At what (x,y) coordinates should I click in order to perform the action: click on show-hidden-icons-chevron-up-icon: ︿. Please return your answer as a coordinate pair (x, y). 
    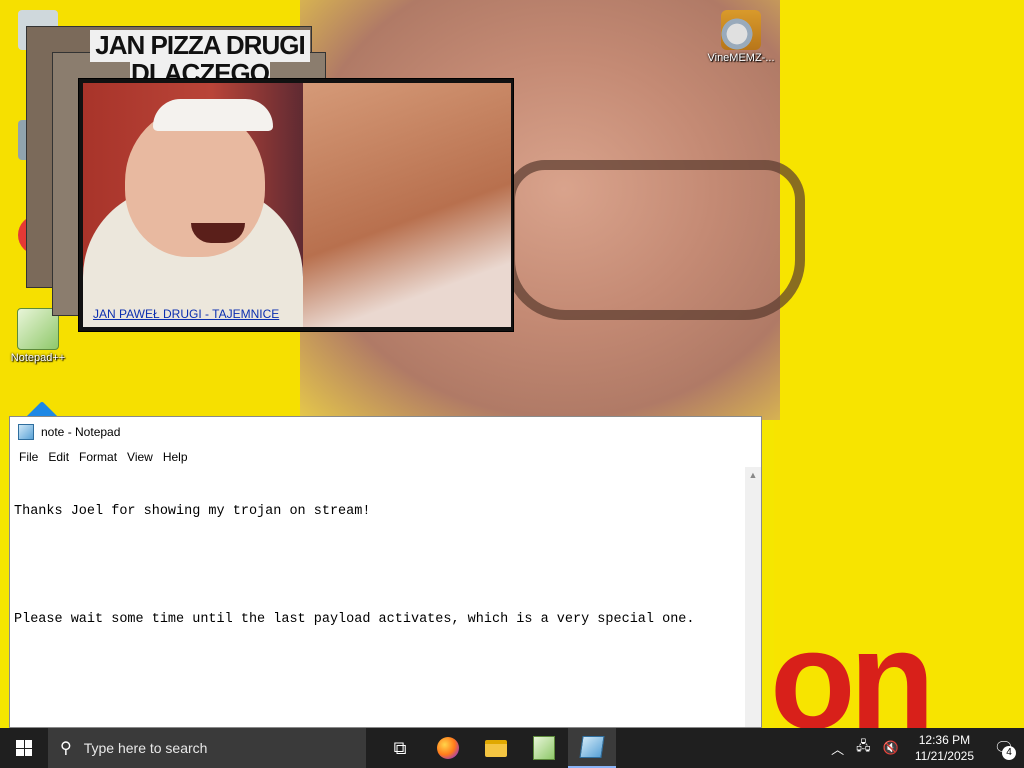
    Looking at the image, I should click on (837, 748).